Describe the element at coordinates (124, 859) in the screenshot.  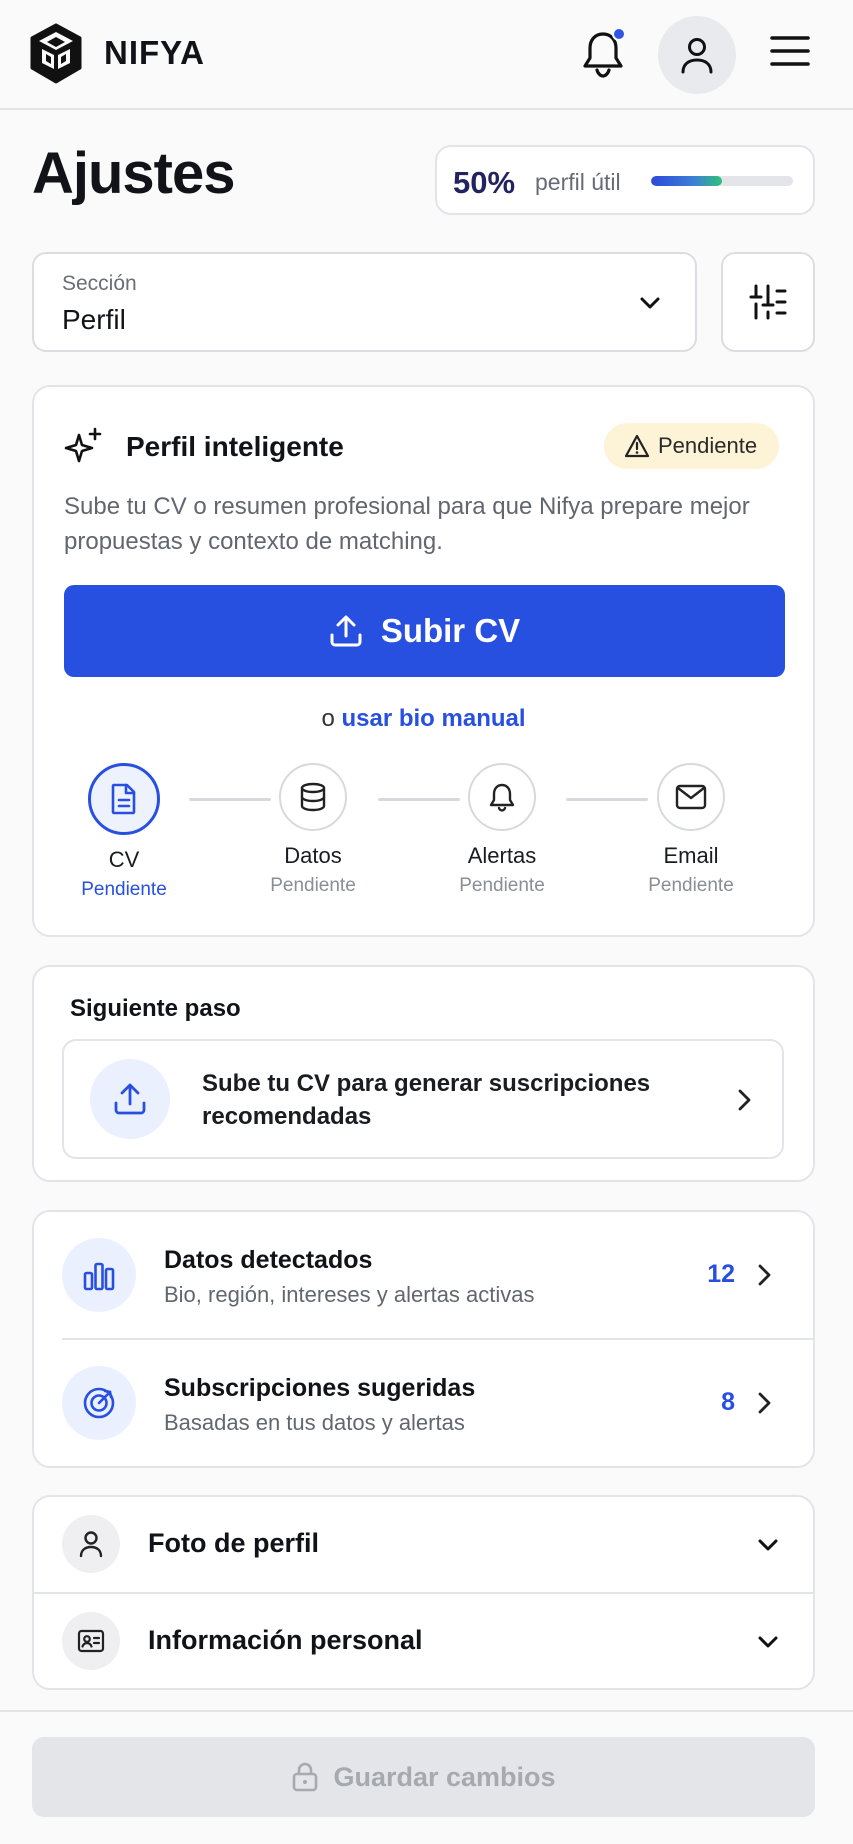
I see `step-title: CV` at that location.